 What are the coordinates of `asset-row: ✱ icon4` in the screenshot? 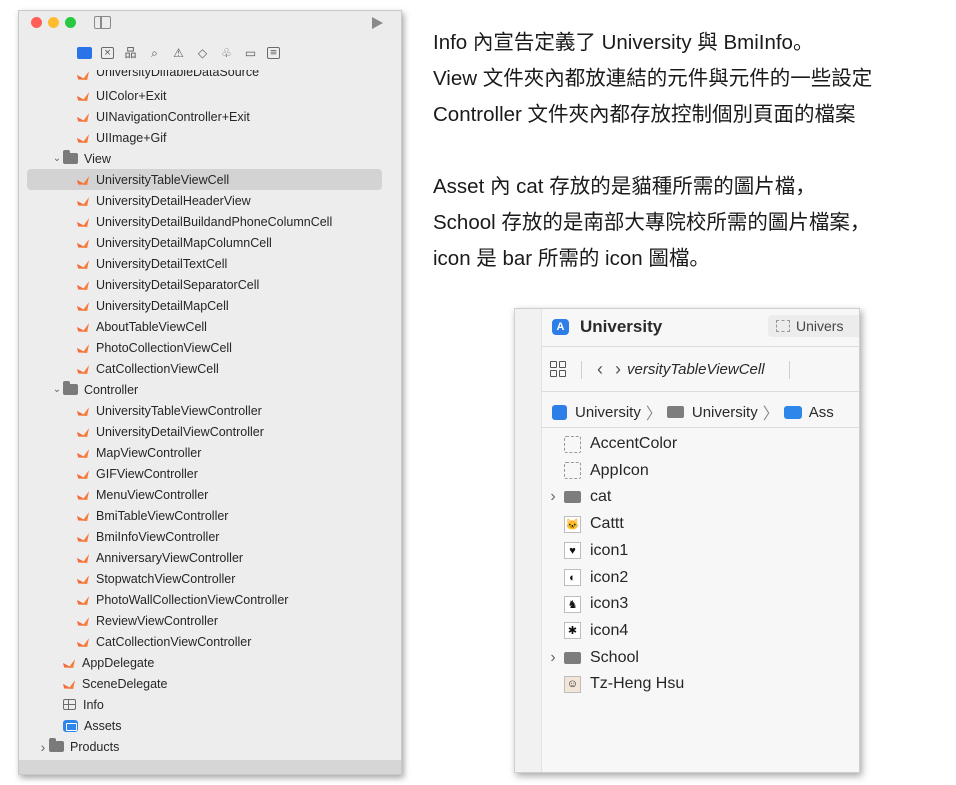 It's located at (700, 631).